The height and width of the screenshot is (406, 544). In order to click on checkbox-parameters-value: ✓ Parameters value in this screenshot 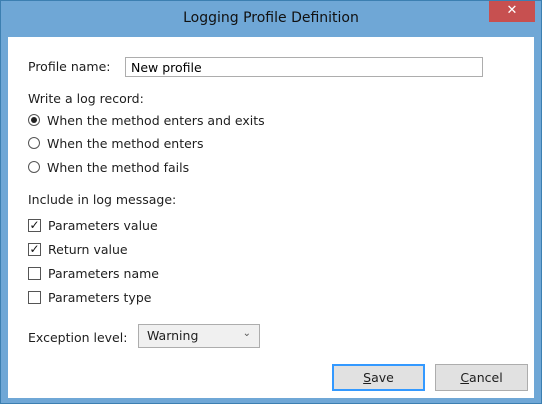, I will do `click(93, 225)`.